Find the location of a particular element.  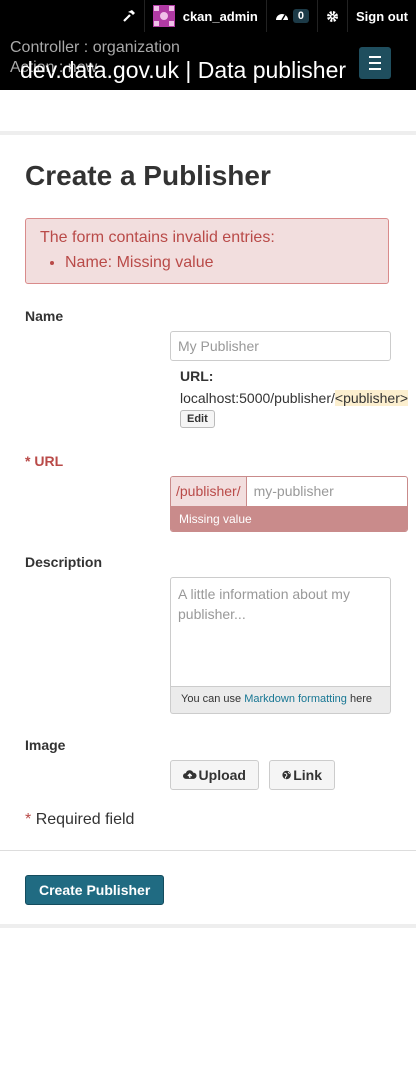

hamburger-icon is located at coordinates (375, 63).